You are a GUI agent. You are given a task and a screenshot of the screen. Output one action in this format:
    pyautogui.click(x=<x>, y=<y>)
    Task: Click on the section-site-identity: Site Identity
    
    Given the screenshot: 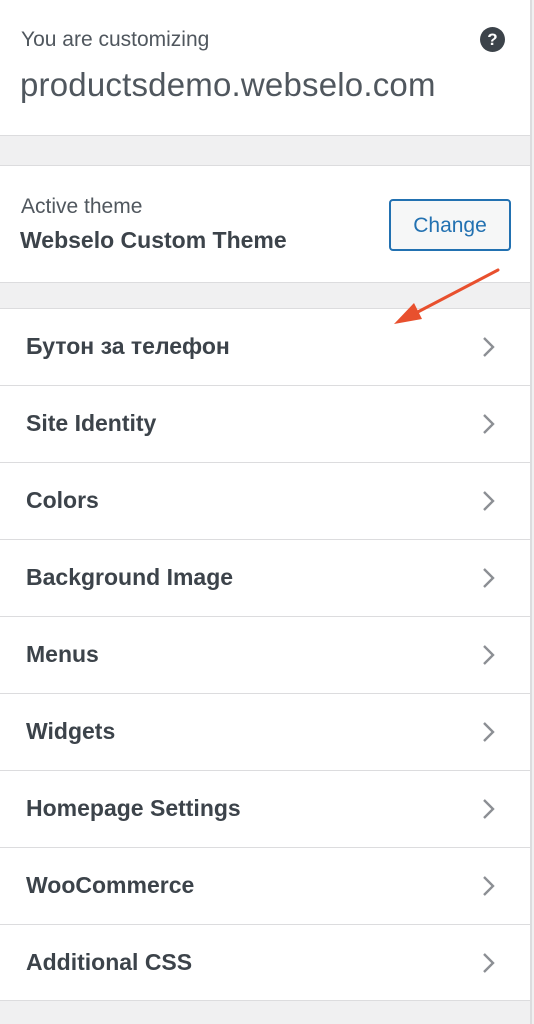 What is the action you would take?
    pyautogui.click(x=265, y=423)
    